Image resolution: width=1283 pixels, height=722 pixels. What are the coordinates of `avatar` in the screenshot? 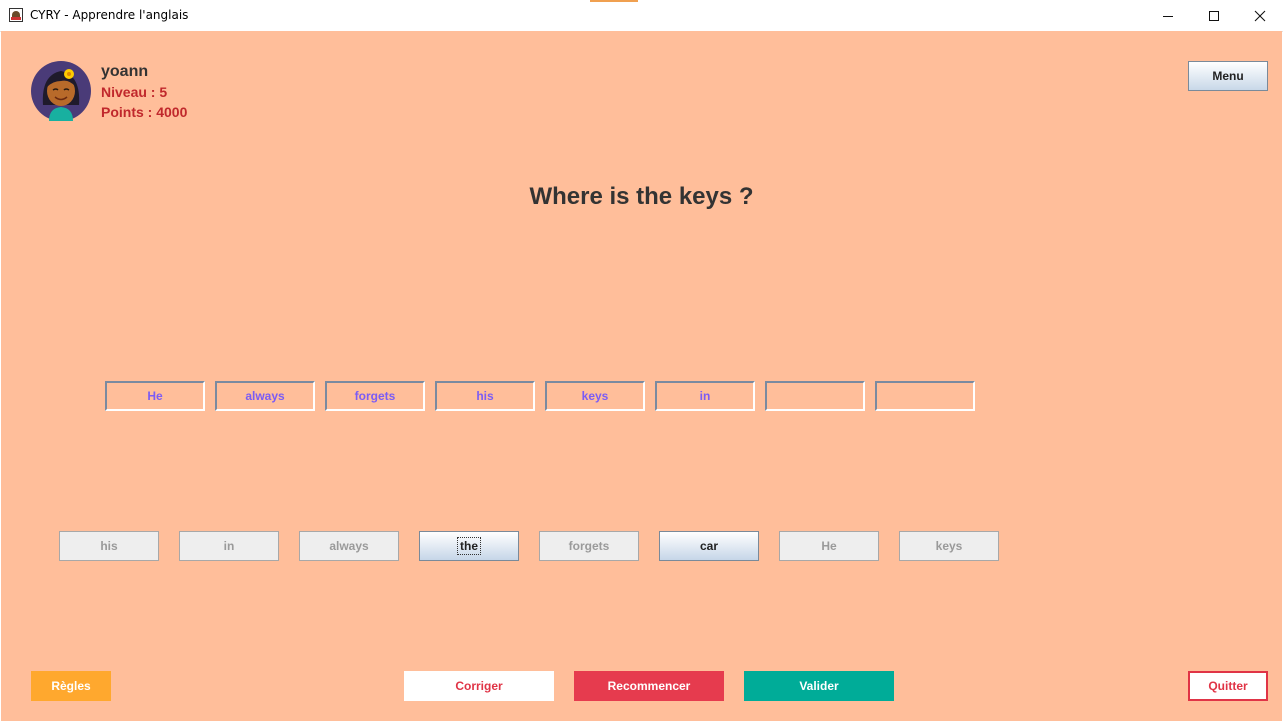 It's located at (61, 91).